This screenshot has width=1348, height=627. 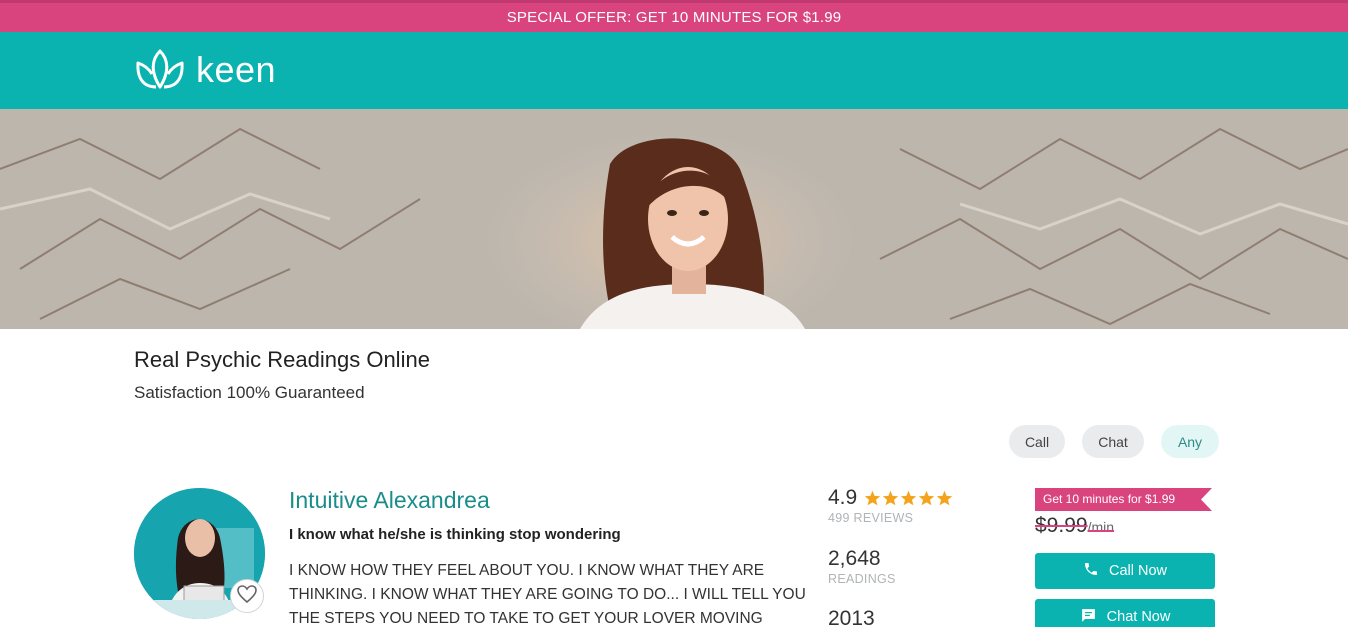 What do you see at coordinates (854, 558) in the screenshot?
I see `readings-value: 2,648` at bounding box center [854, 558].